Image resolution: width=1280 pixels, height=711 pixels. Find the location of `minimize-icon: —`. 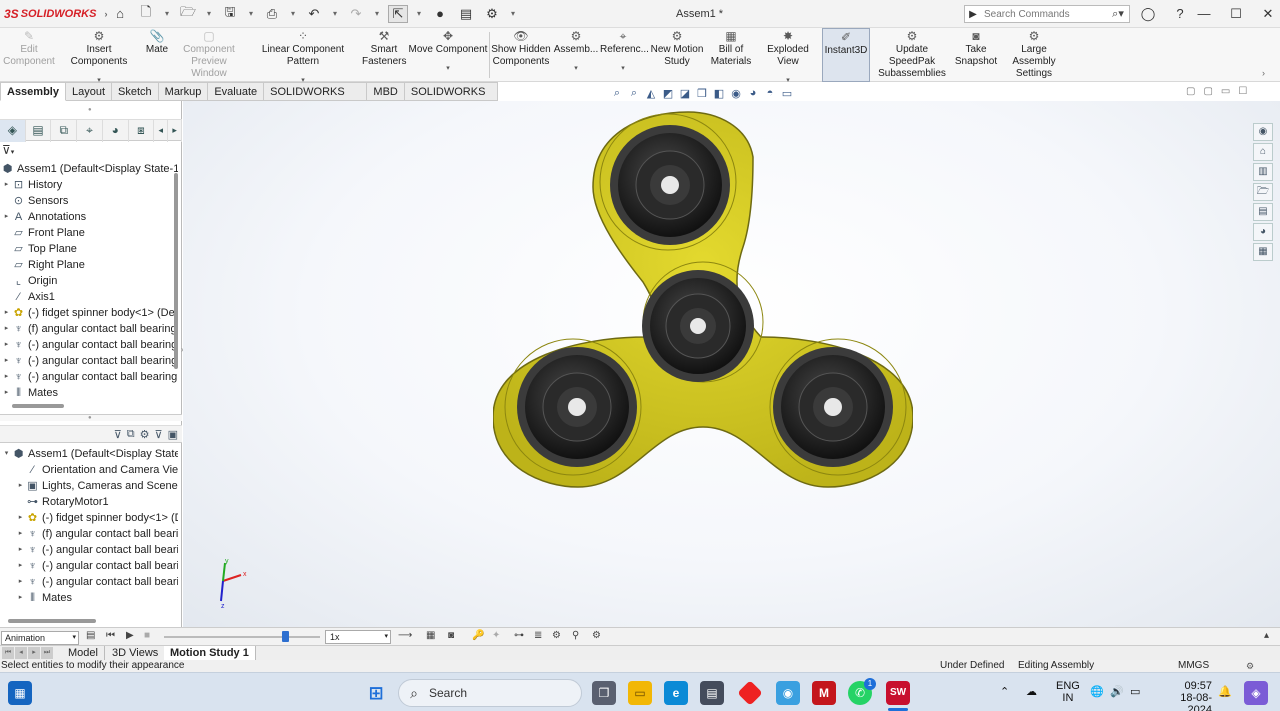

minimize-icon: — is located at coordinates (1204, 14).